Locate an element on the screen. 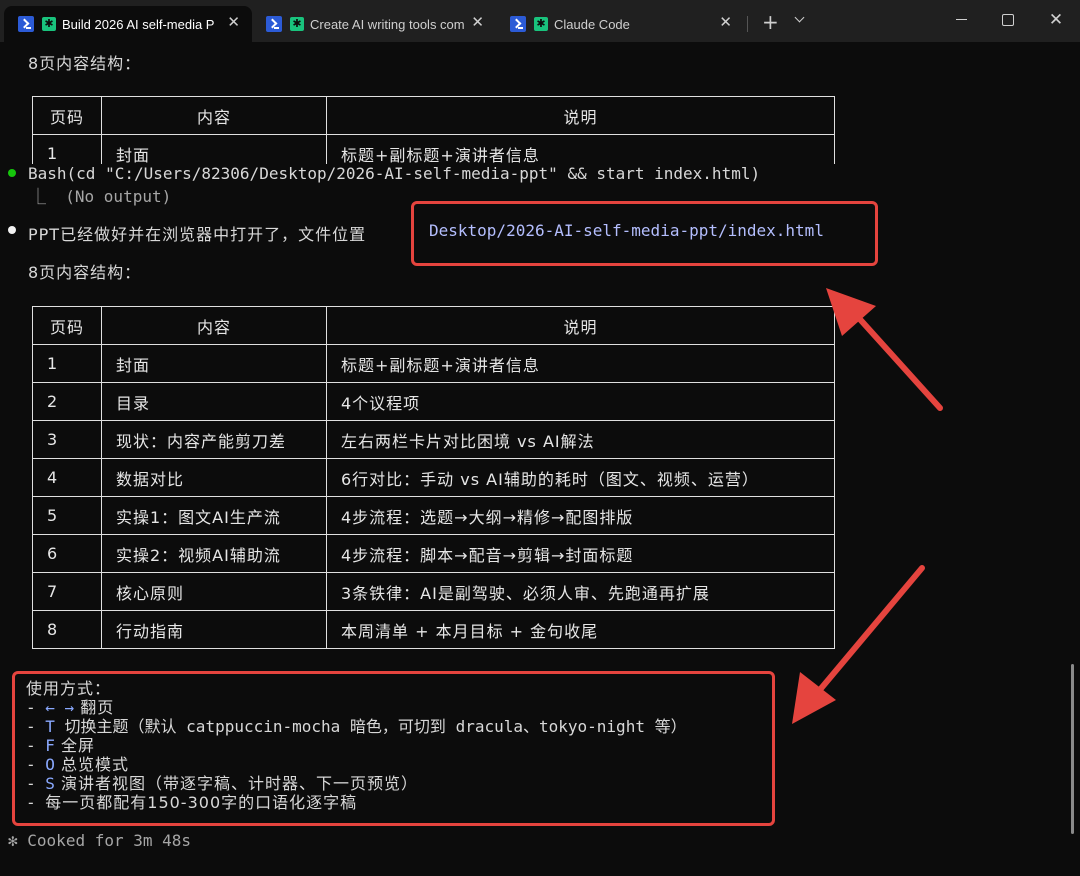 This screenshot has width=1080, height=876. usage-desc: 每一页都配有150-300字的口语化逐字稿 is located at coordinates (201, 802).